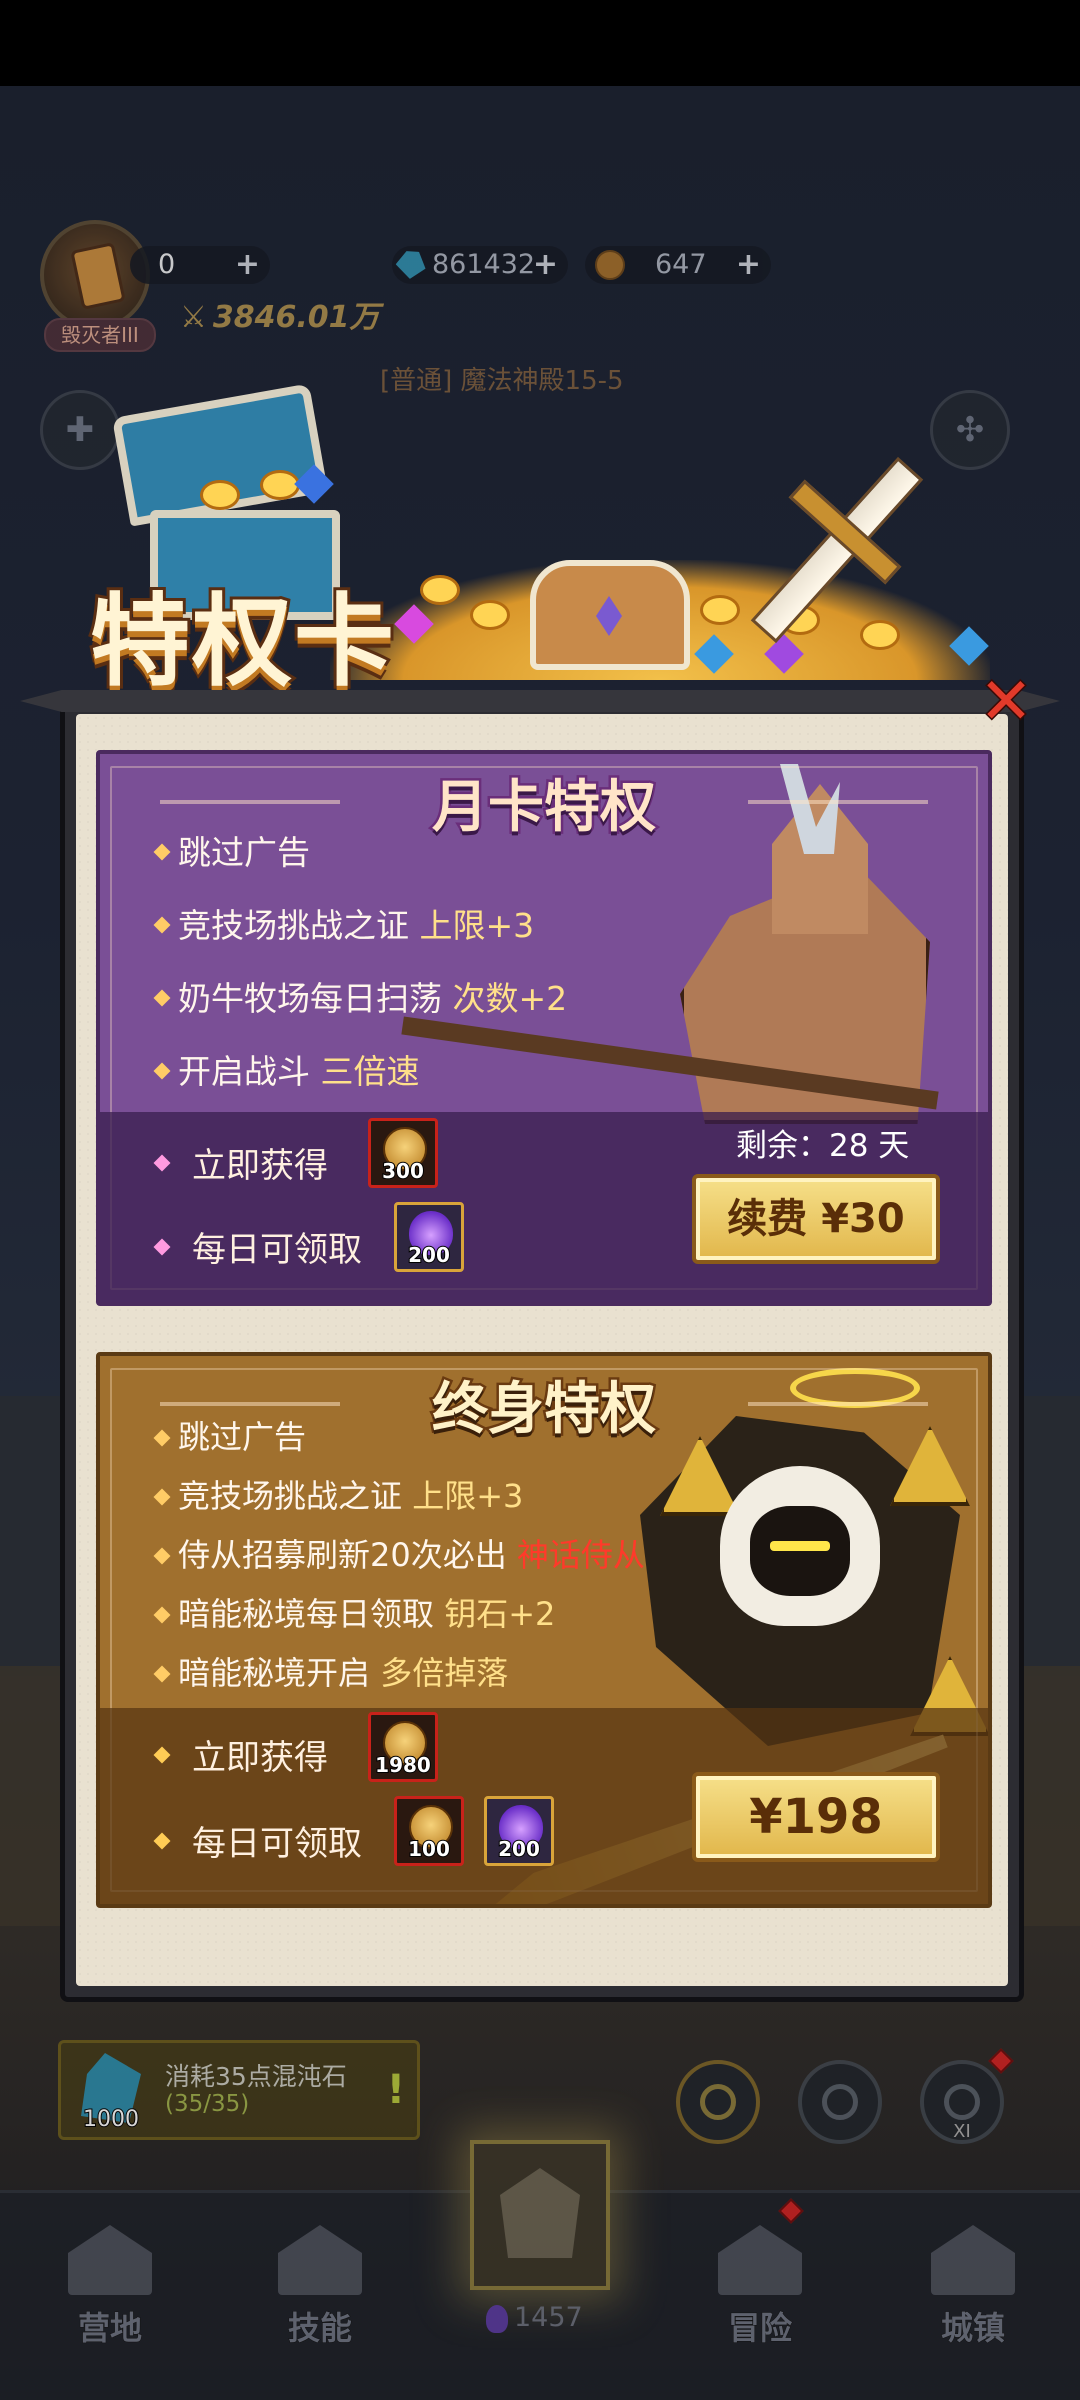 This screenshot has height=2400, width=1080. I want to click on power-value: 3846.01万, so click(296, 317).